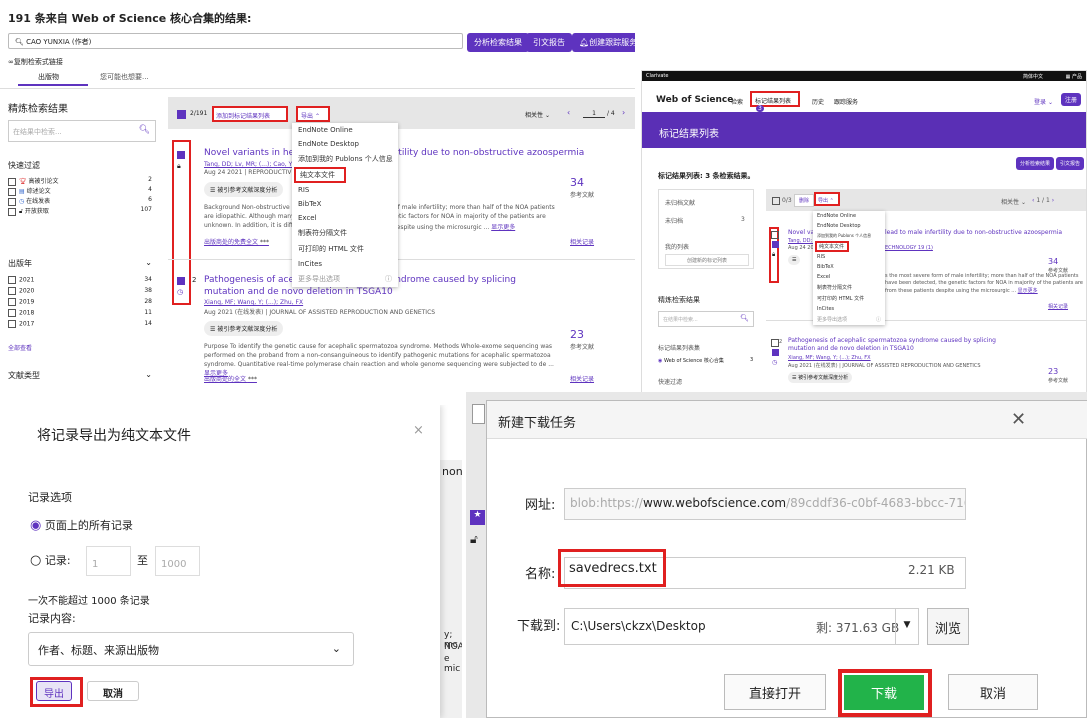  What do you see at coordinates (818, 101) in the screenshot?
I see `nav-history: 历史` at bounding box center [818, 101].